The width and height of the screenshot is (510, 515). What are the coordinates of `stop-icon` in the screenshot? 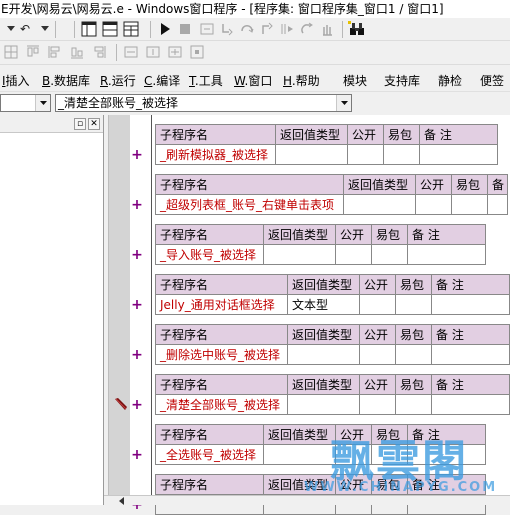 It's located at (185, 29).